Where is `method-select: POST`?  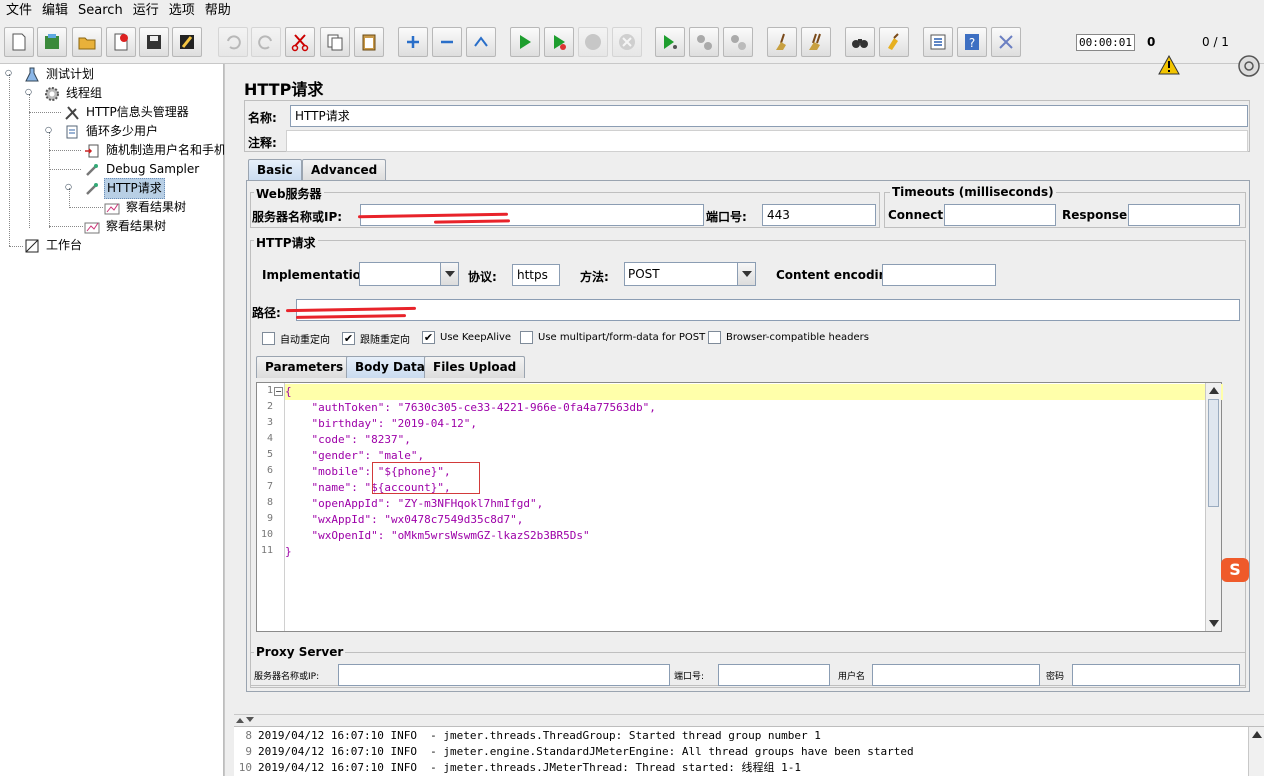 method-select: POST is located at coordinates (690, 274).